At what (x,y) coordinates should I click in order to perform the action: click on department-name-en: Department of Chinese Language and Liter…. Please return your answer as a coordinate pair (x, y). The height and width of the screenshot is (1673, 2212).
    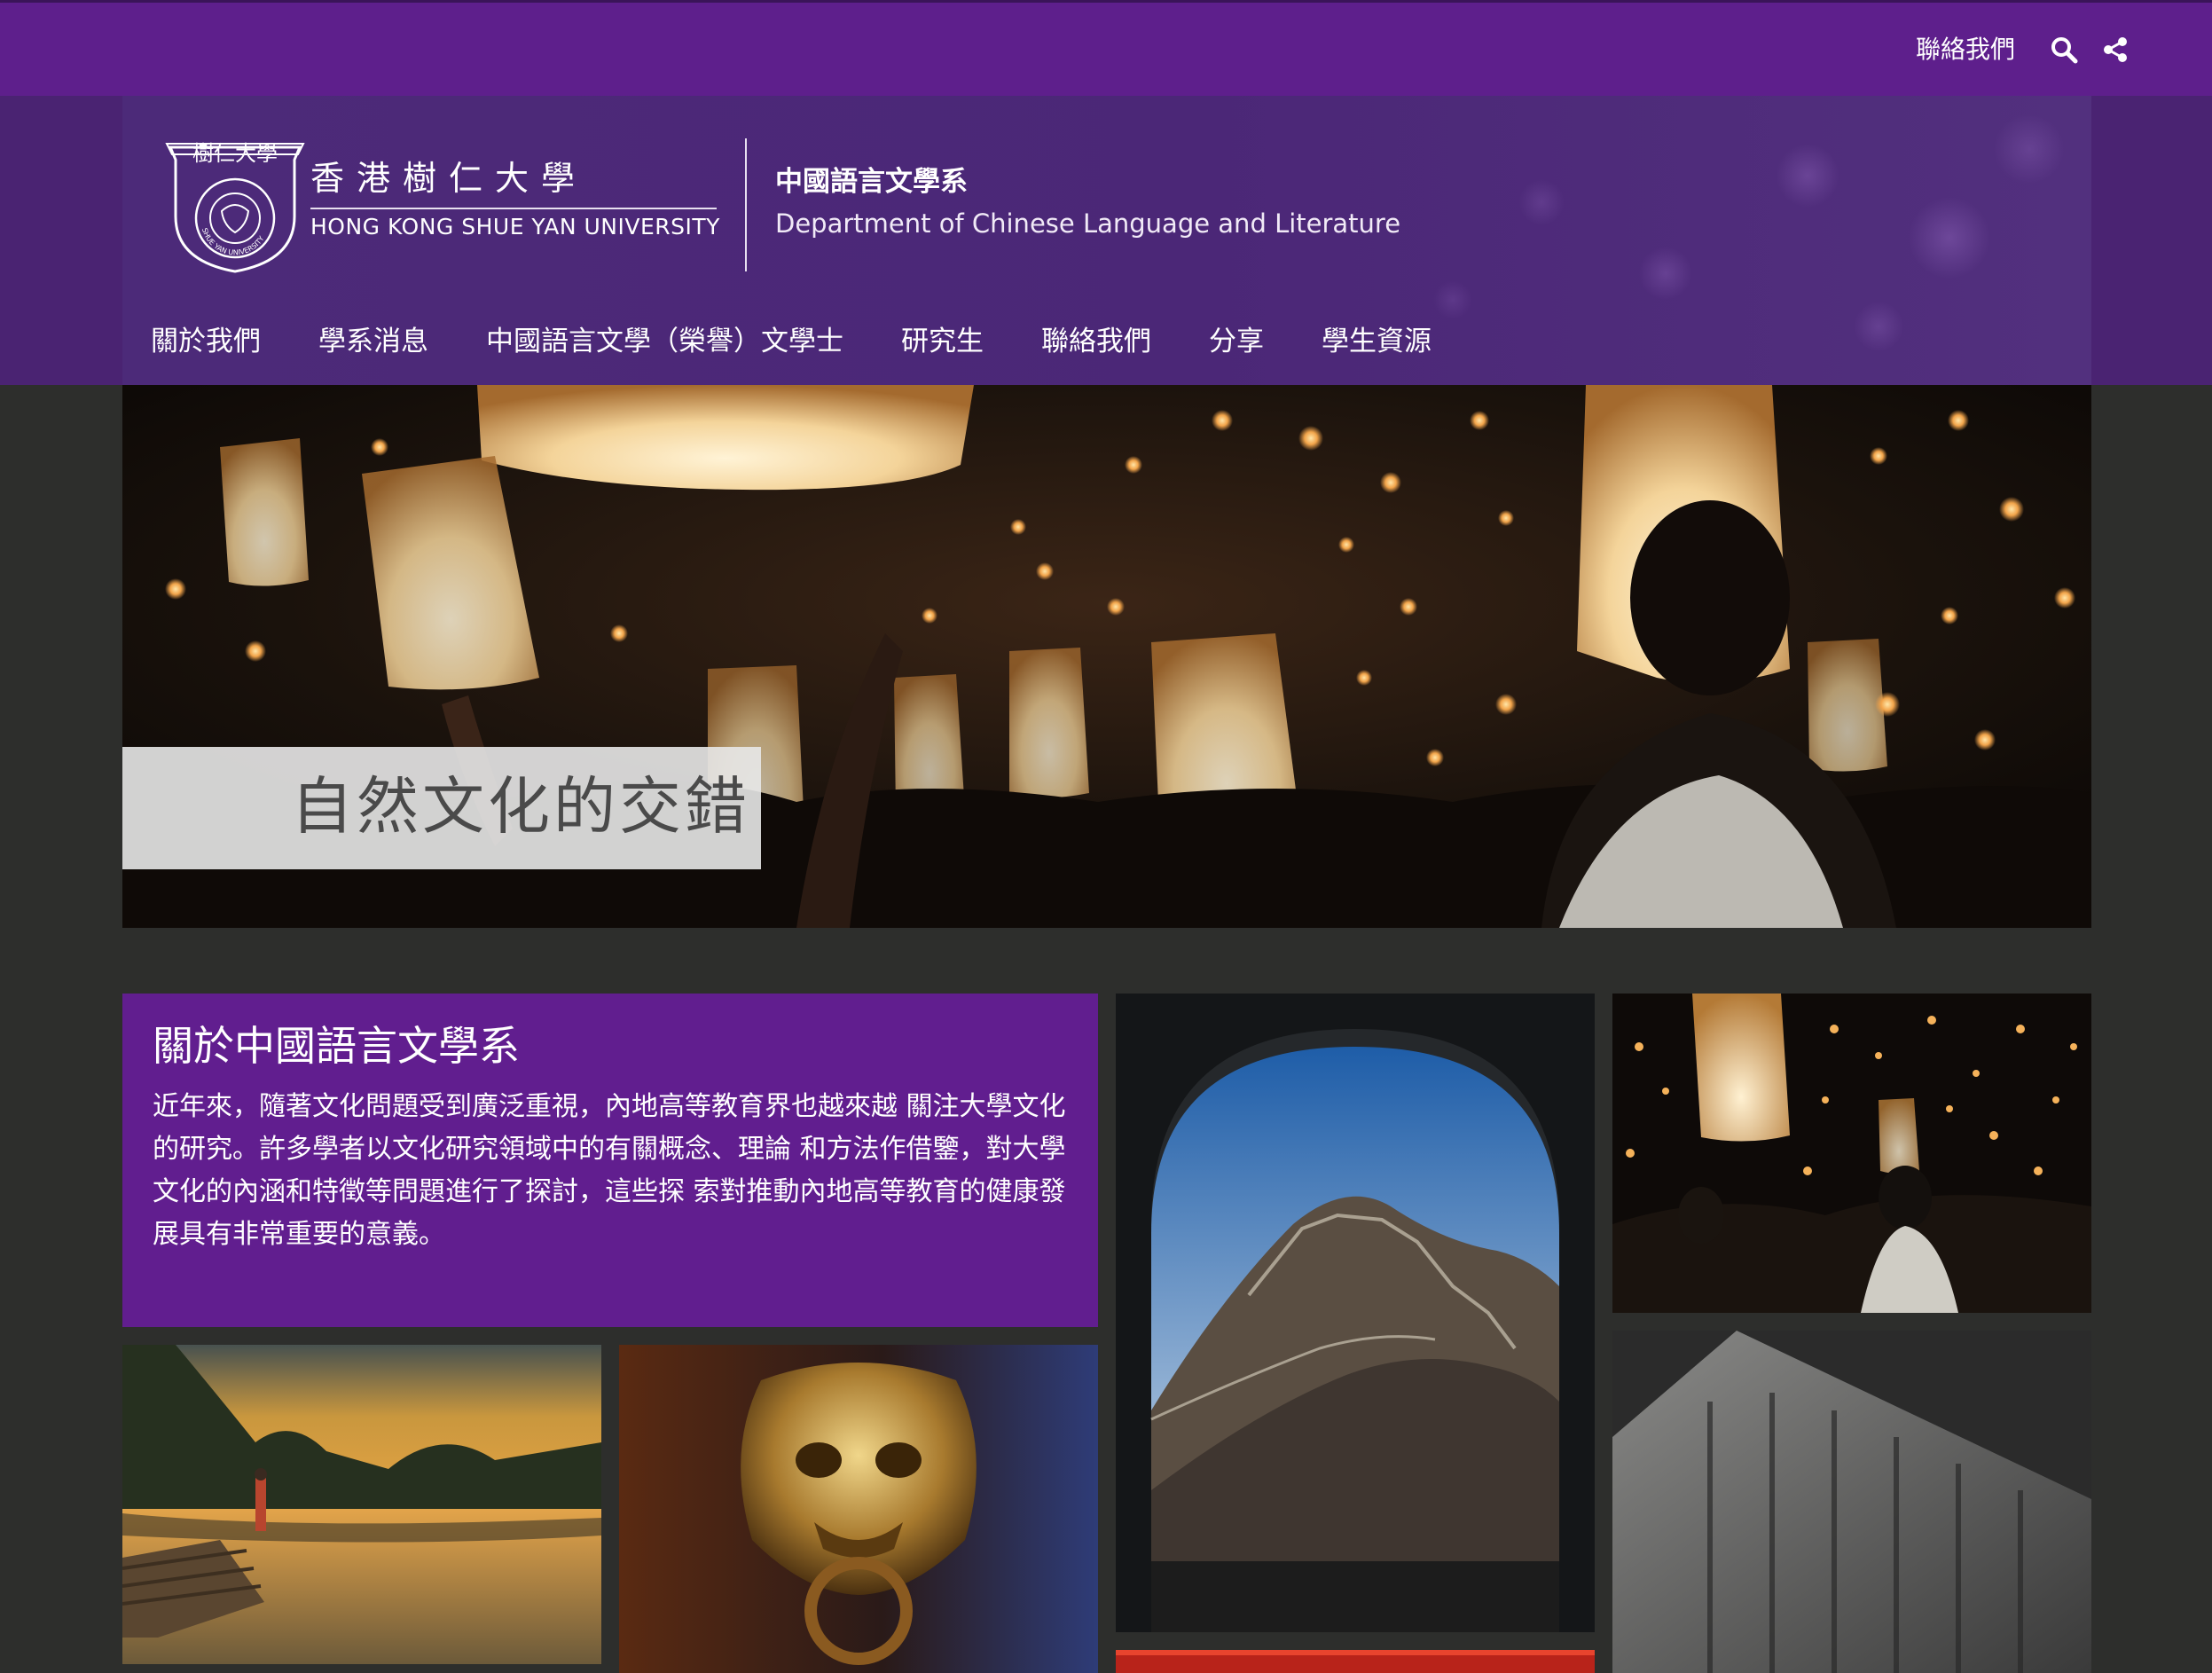
    Looking at the image, I should click on (1088, 223).